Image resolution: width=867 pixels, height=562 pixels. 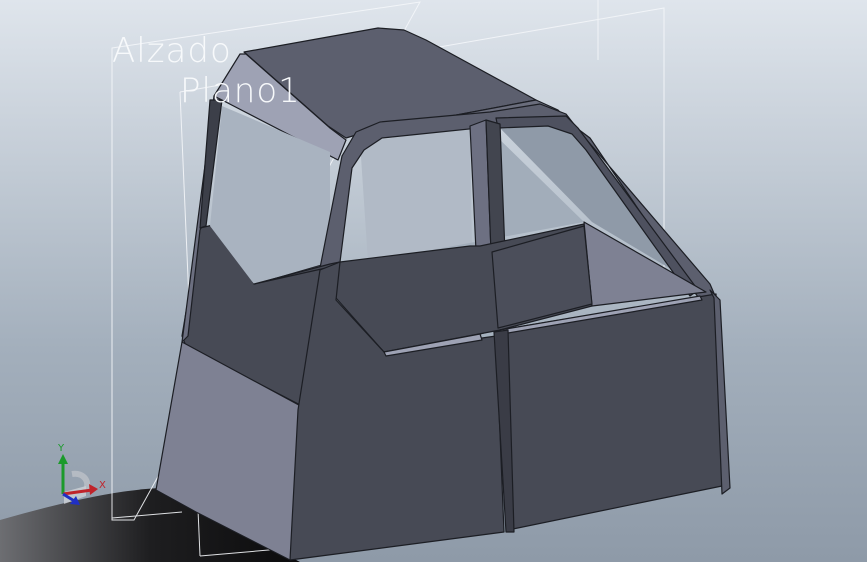 I want to click on plane-label-alzado: Alzado, so click(x=172, y=51).